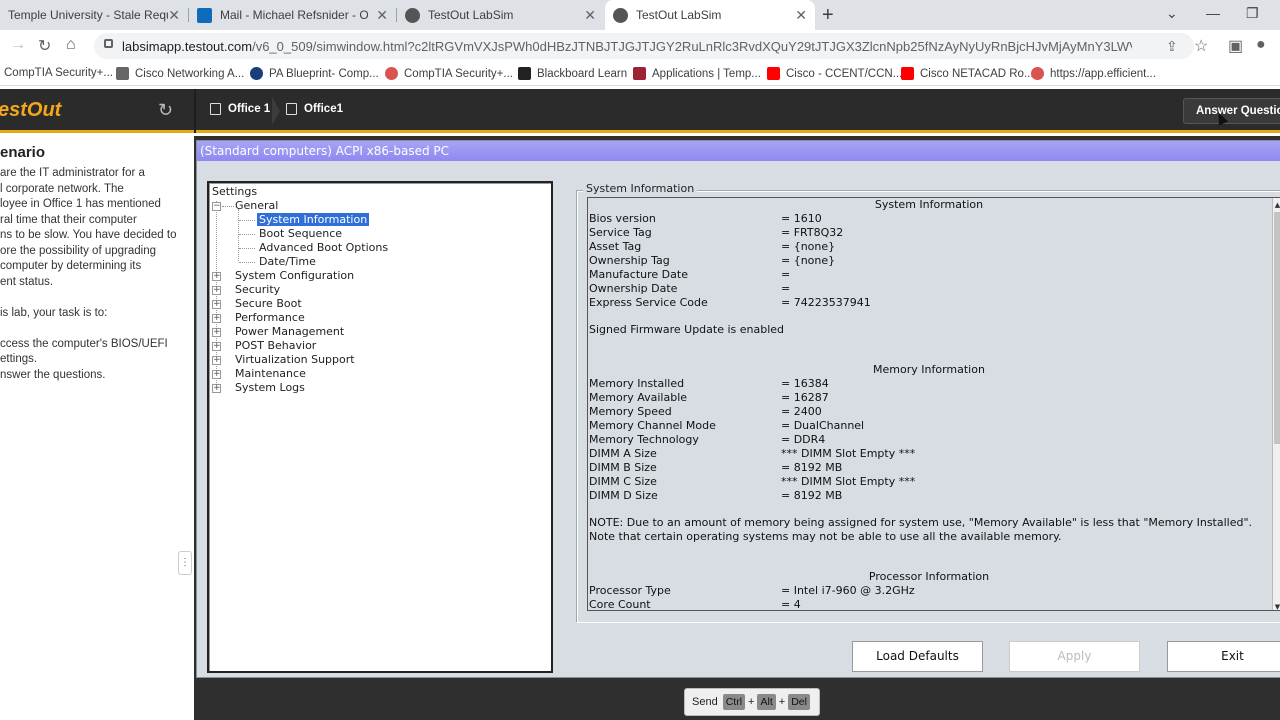  Describe the element at coordinates (848, 590) in the screenshot. I see `info-value: = Intel i7-960 @ 3.2GHz` at that location.